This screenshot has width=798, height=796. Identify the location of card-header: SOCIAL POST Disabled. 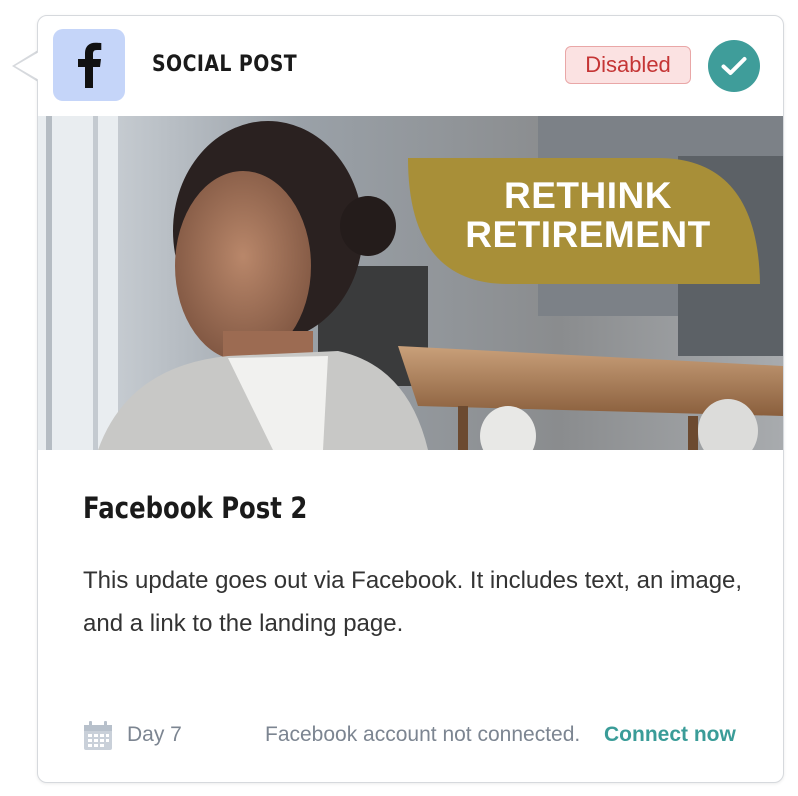
(410, 66).